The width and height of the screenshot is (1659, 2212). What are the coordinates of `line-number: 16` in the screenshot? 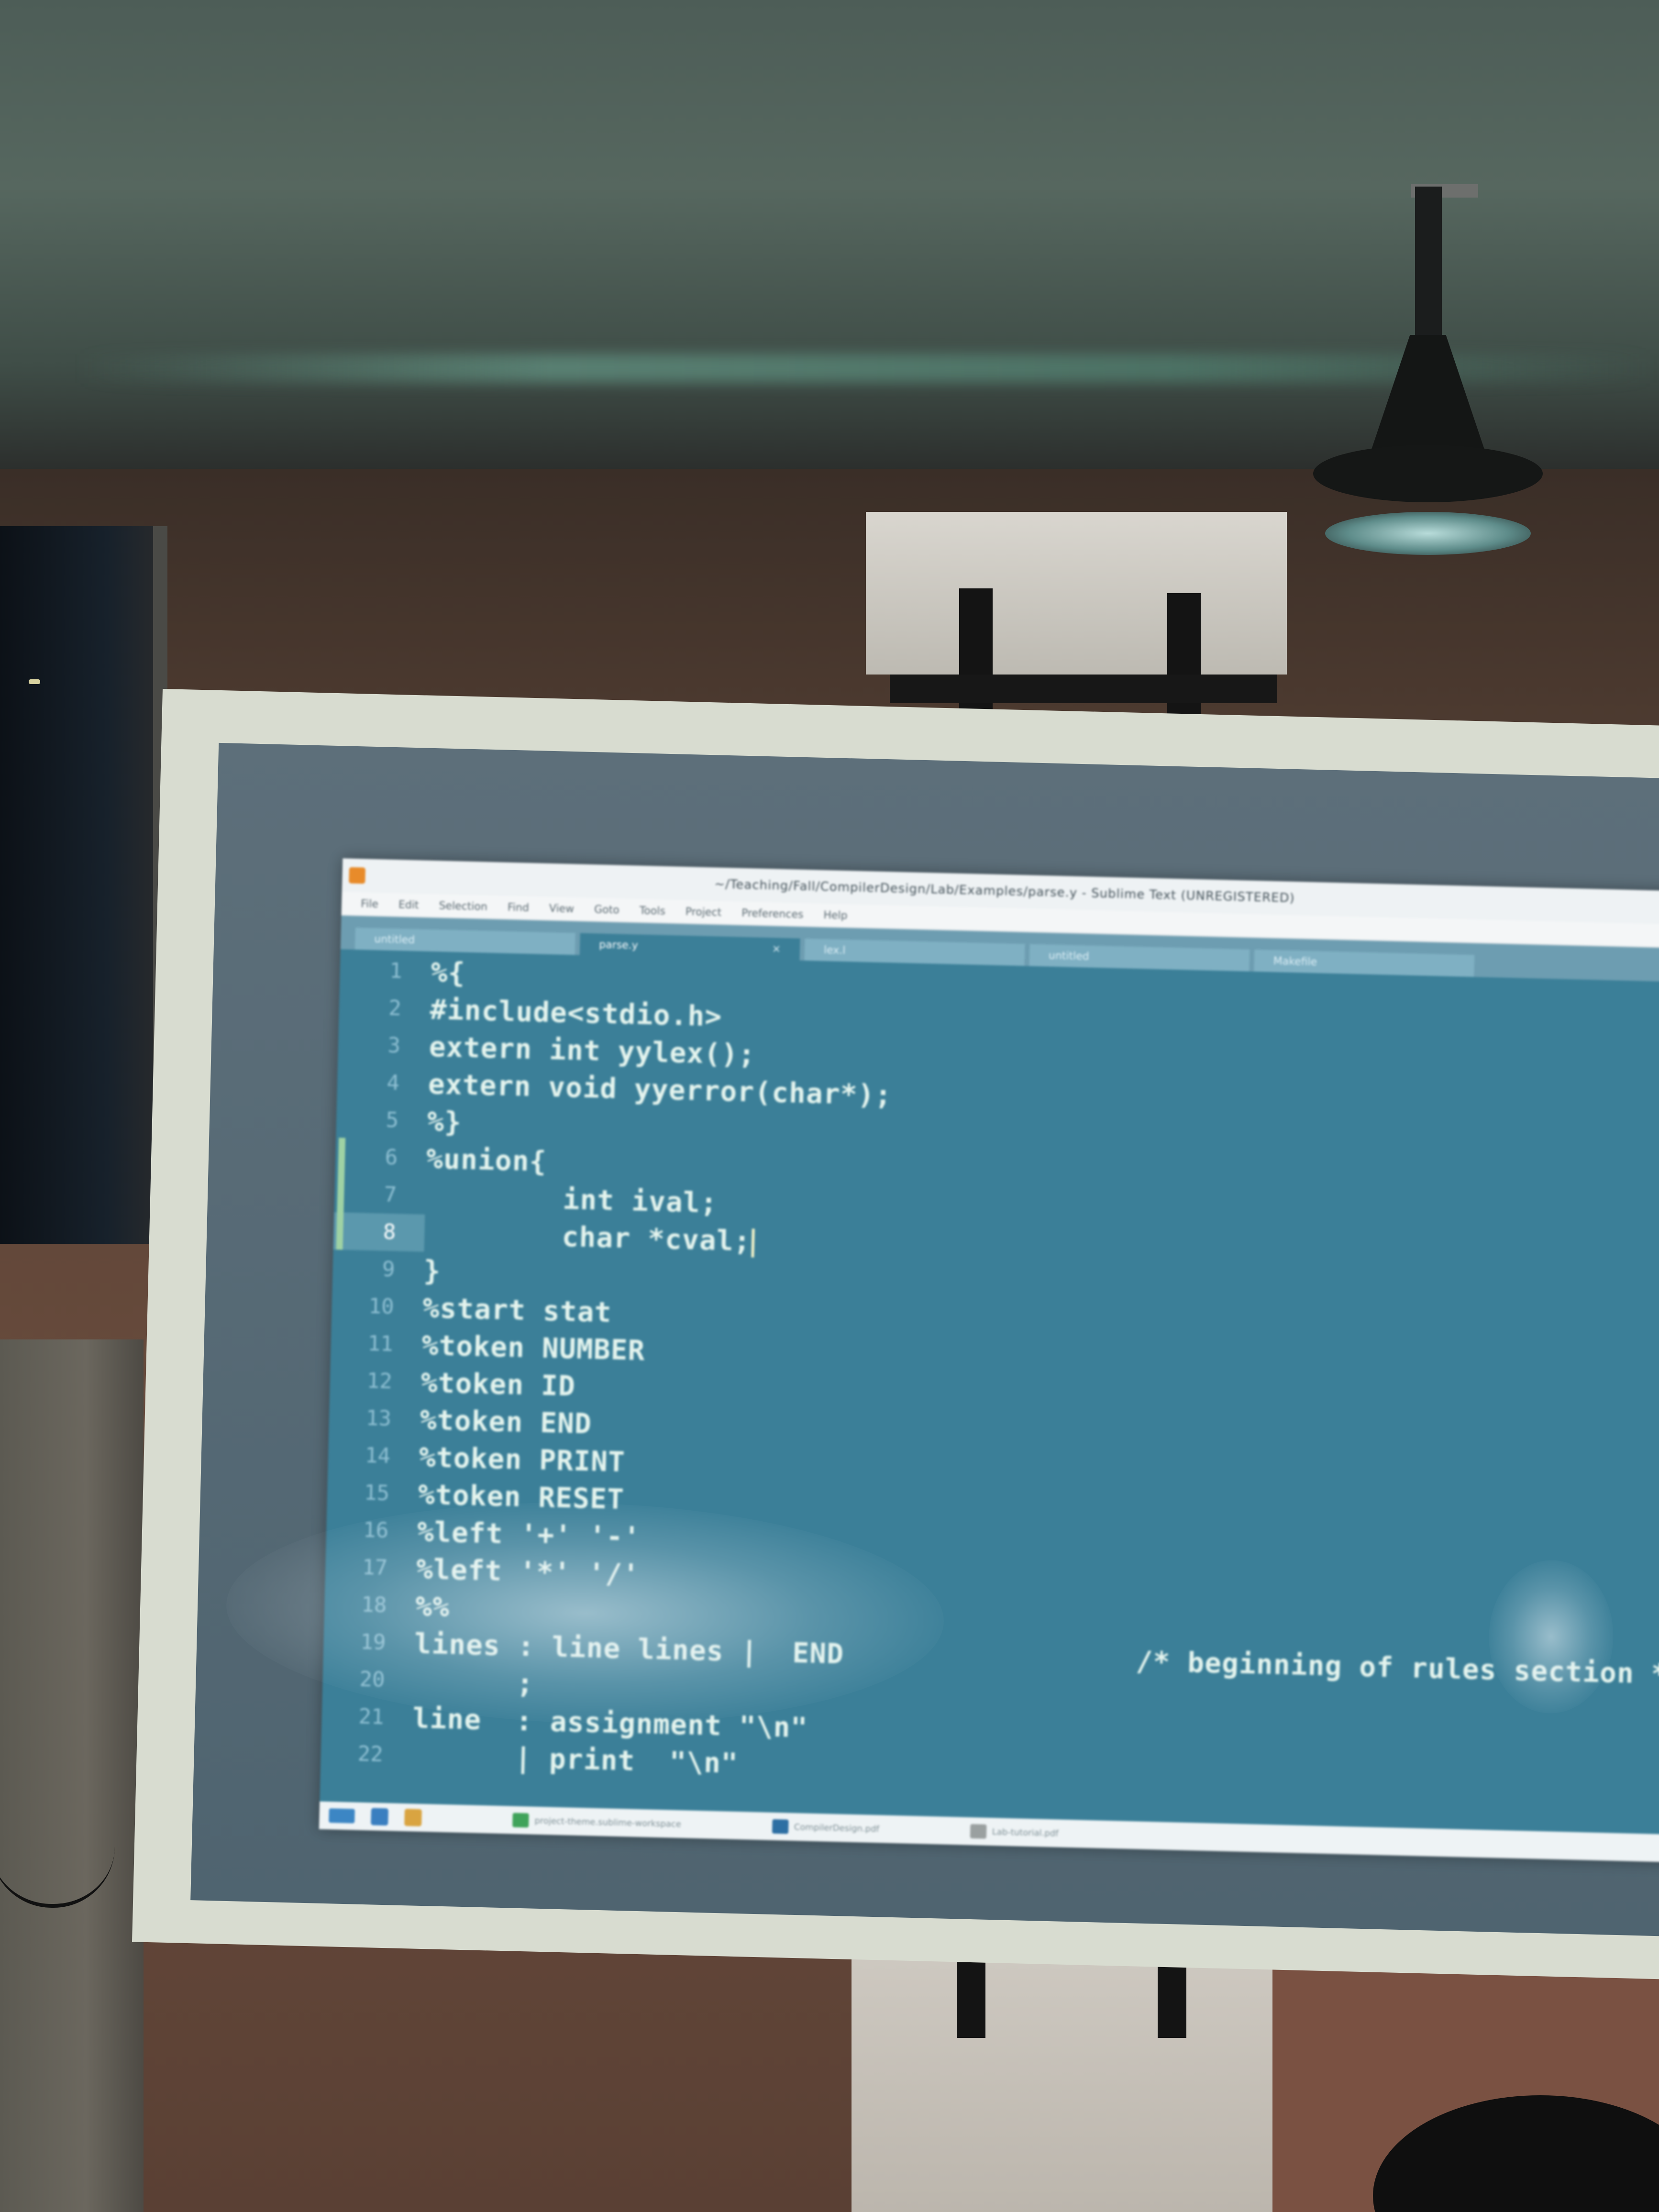 It's located at (376, 1530).